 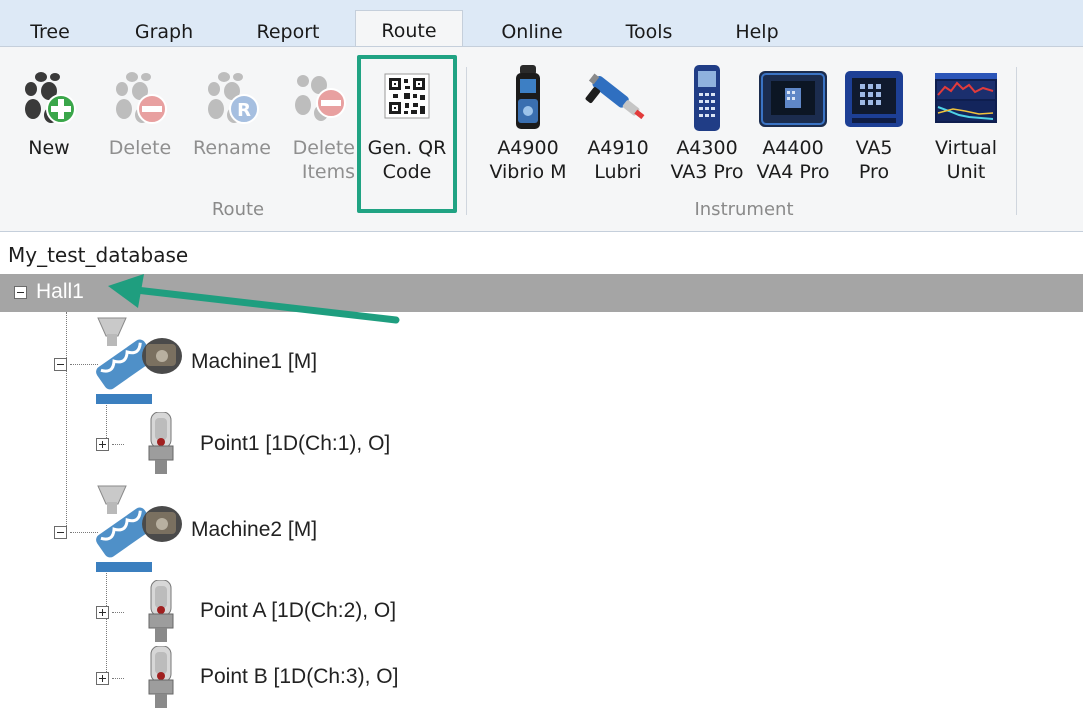 I want to click on tab-report: Report, so click(x=288, y=30).